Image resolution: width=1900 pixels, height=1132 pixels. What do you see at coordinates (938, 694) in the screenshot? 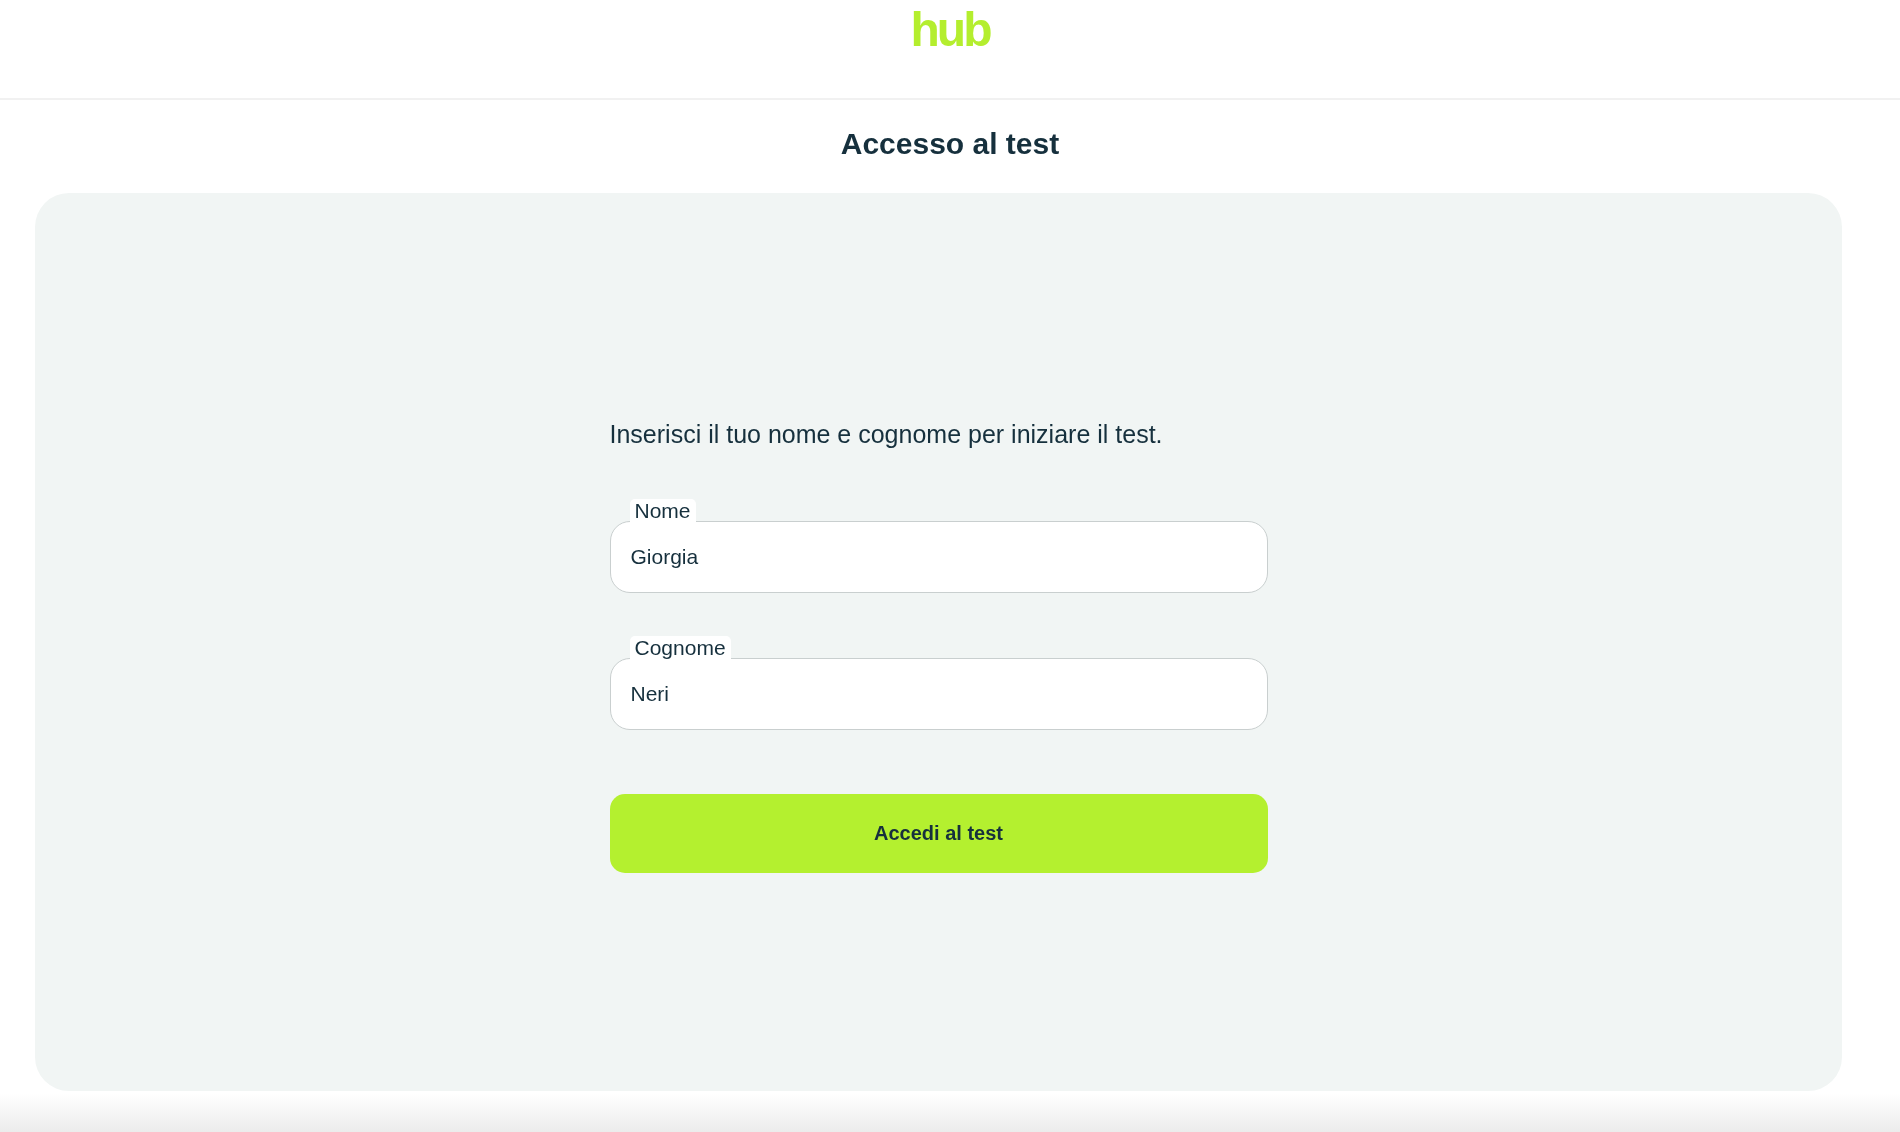
I see `text-field: Neri` at bounding box center [938, 694].